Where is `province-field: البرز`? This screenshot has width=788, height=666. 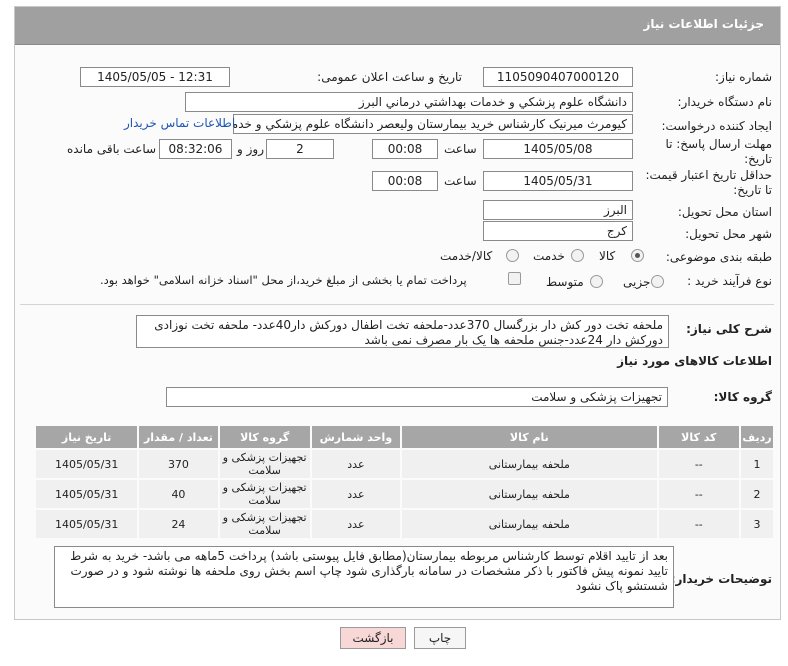
province-field: البرز is located at coordinates (558, 210).